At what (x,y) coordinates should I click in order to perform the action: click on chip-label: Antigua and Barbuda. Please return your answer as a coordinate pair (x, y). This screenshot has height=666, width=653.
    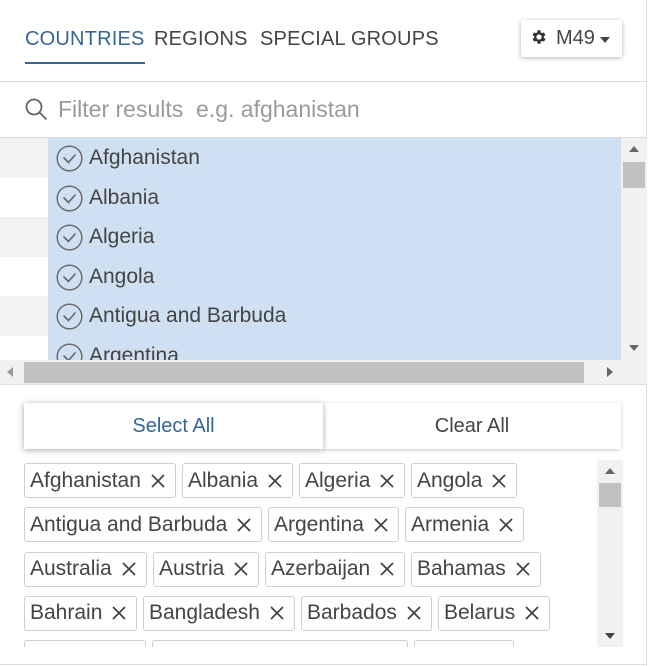
    Looking at the image, I should click on (129, 524).